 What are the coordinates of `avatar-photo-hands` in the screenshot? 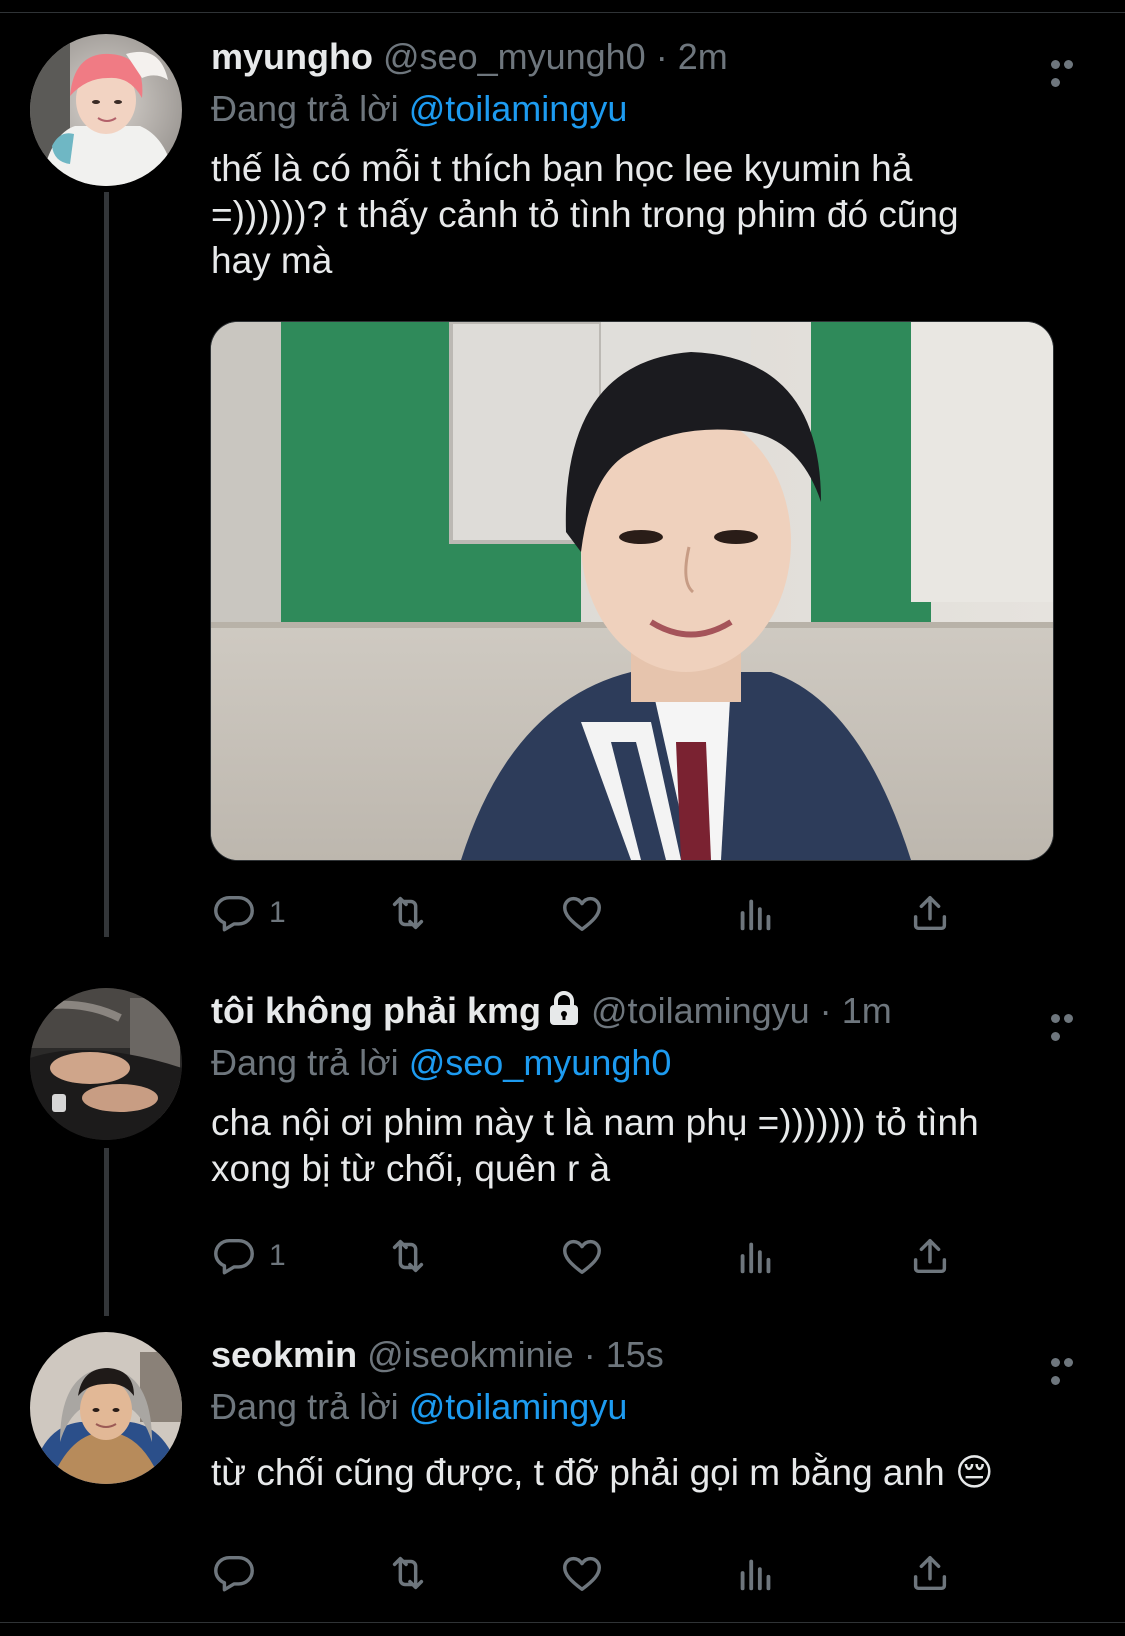 It's located at (106, 1064).